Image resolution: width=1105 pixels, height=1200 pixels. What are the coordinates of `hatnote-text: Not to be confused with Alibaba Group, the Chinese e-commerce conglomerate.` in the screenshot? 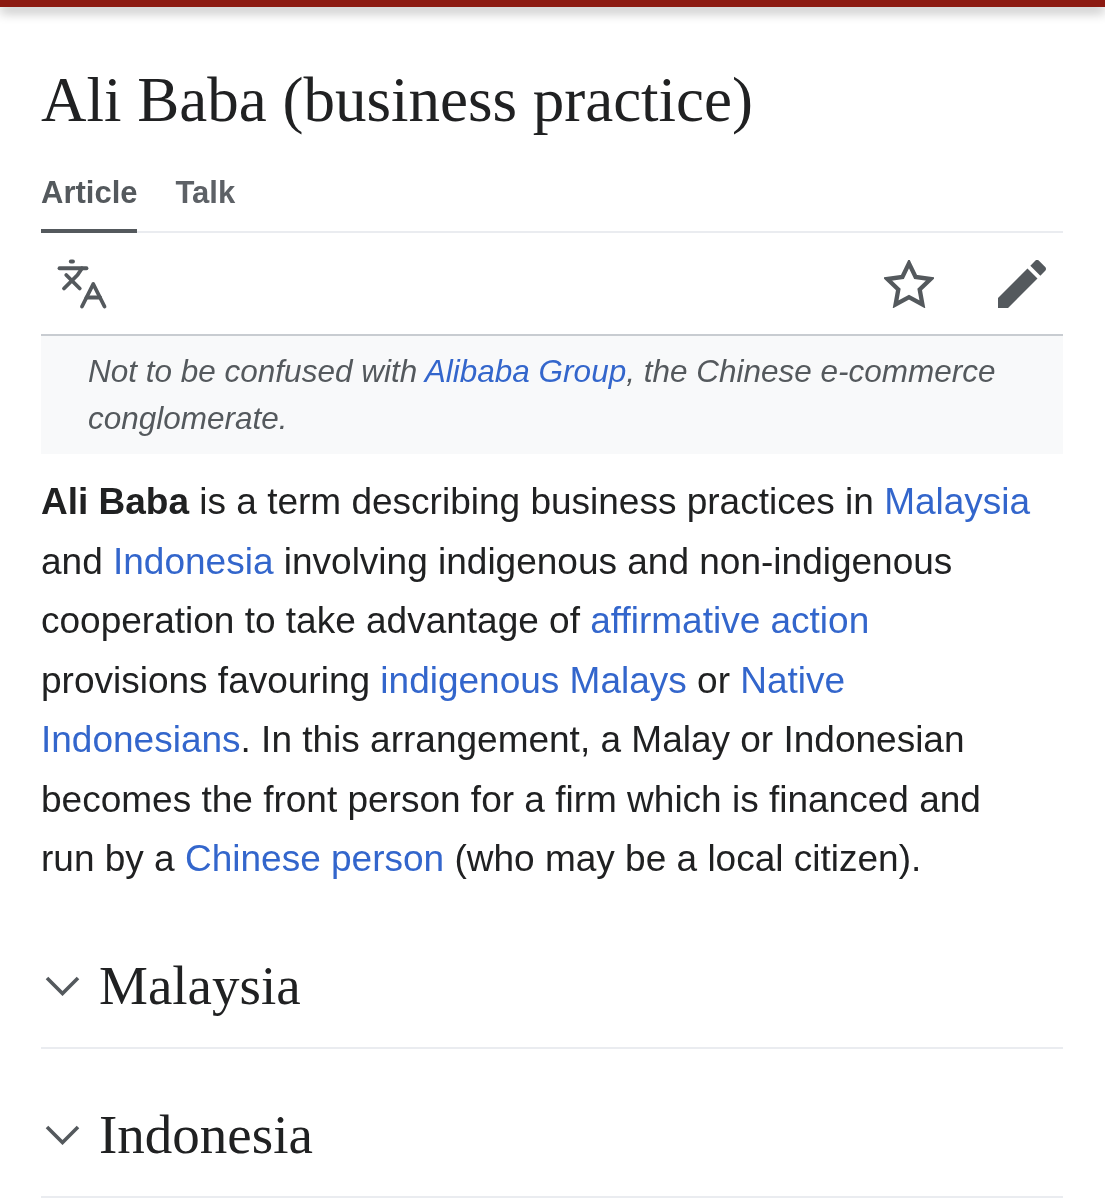 It's located at (542, 395).